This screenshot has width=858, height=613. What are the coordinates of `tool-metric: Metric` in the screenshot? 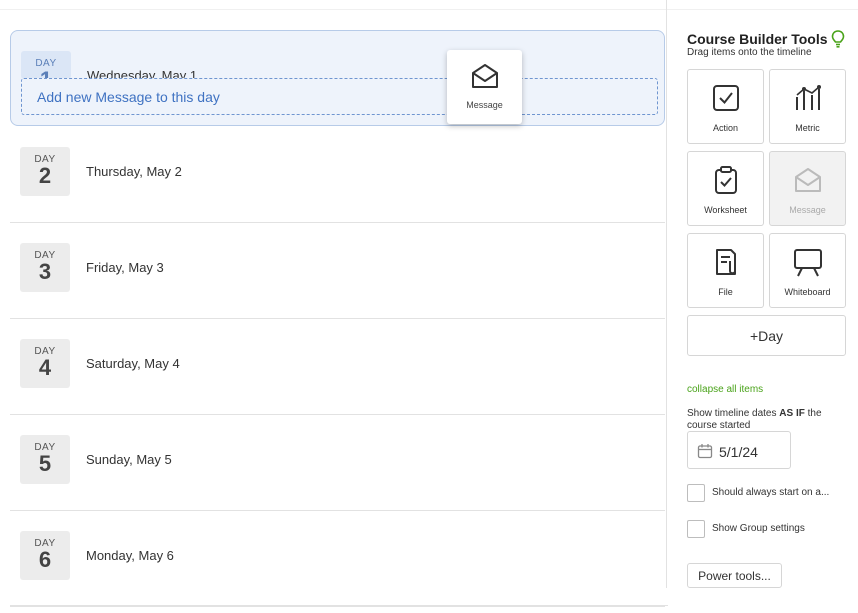 It's located at (807, 106).